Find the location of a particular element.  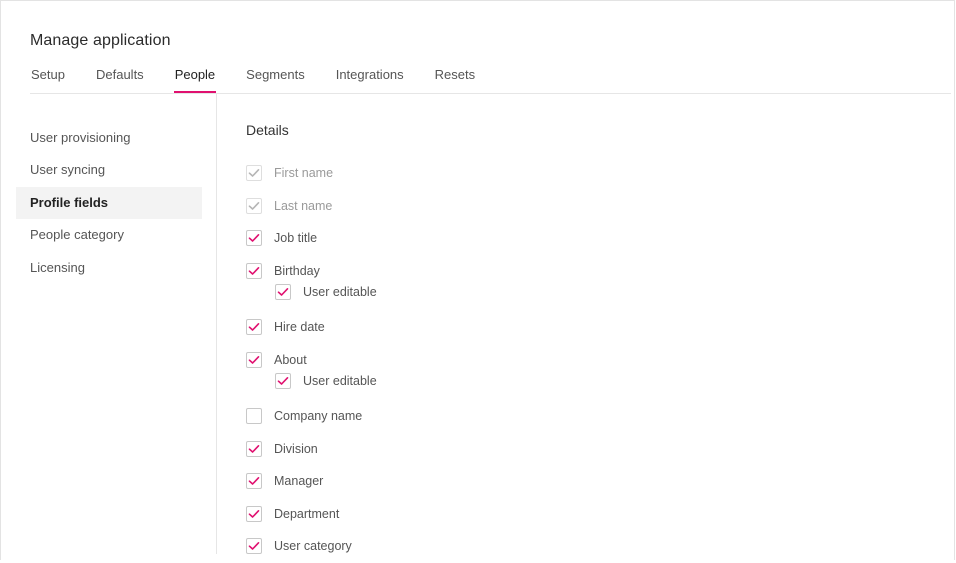

field-label: Hire date is located at coordinates (299, 327).